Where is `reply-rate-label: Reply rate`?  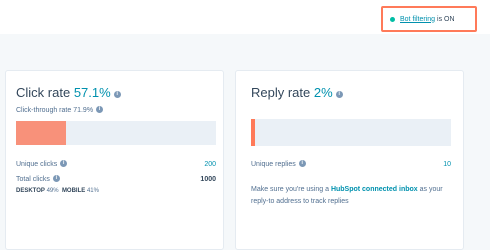 reply-rate-label: Reply rate is located at coordinates (281, 92).